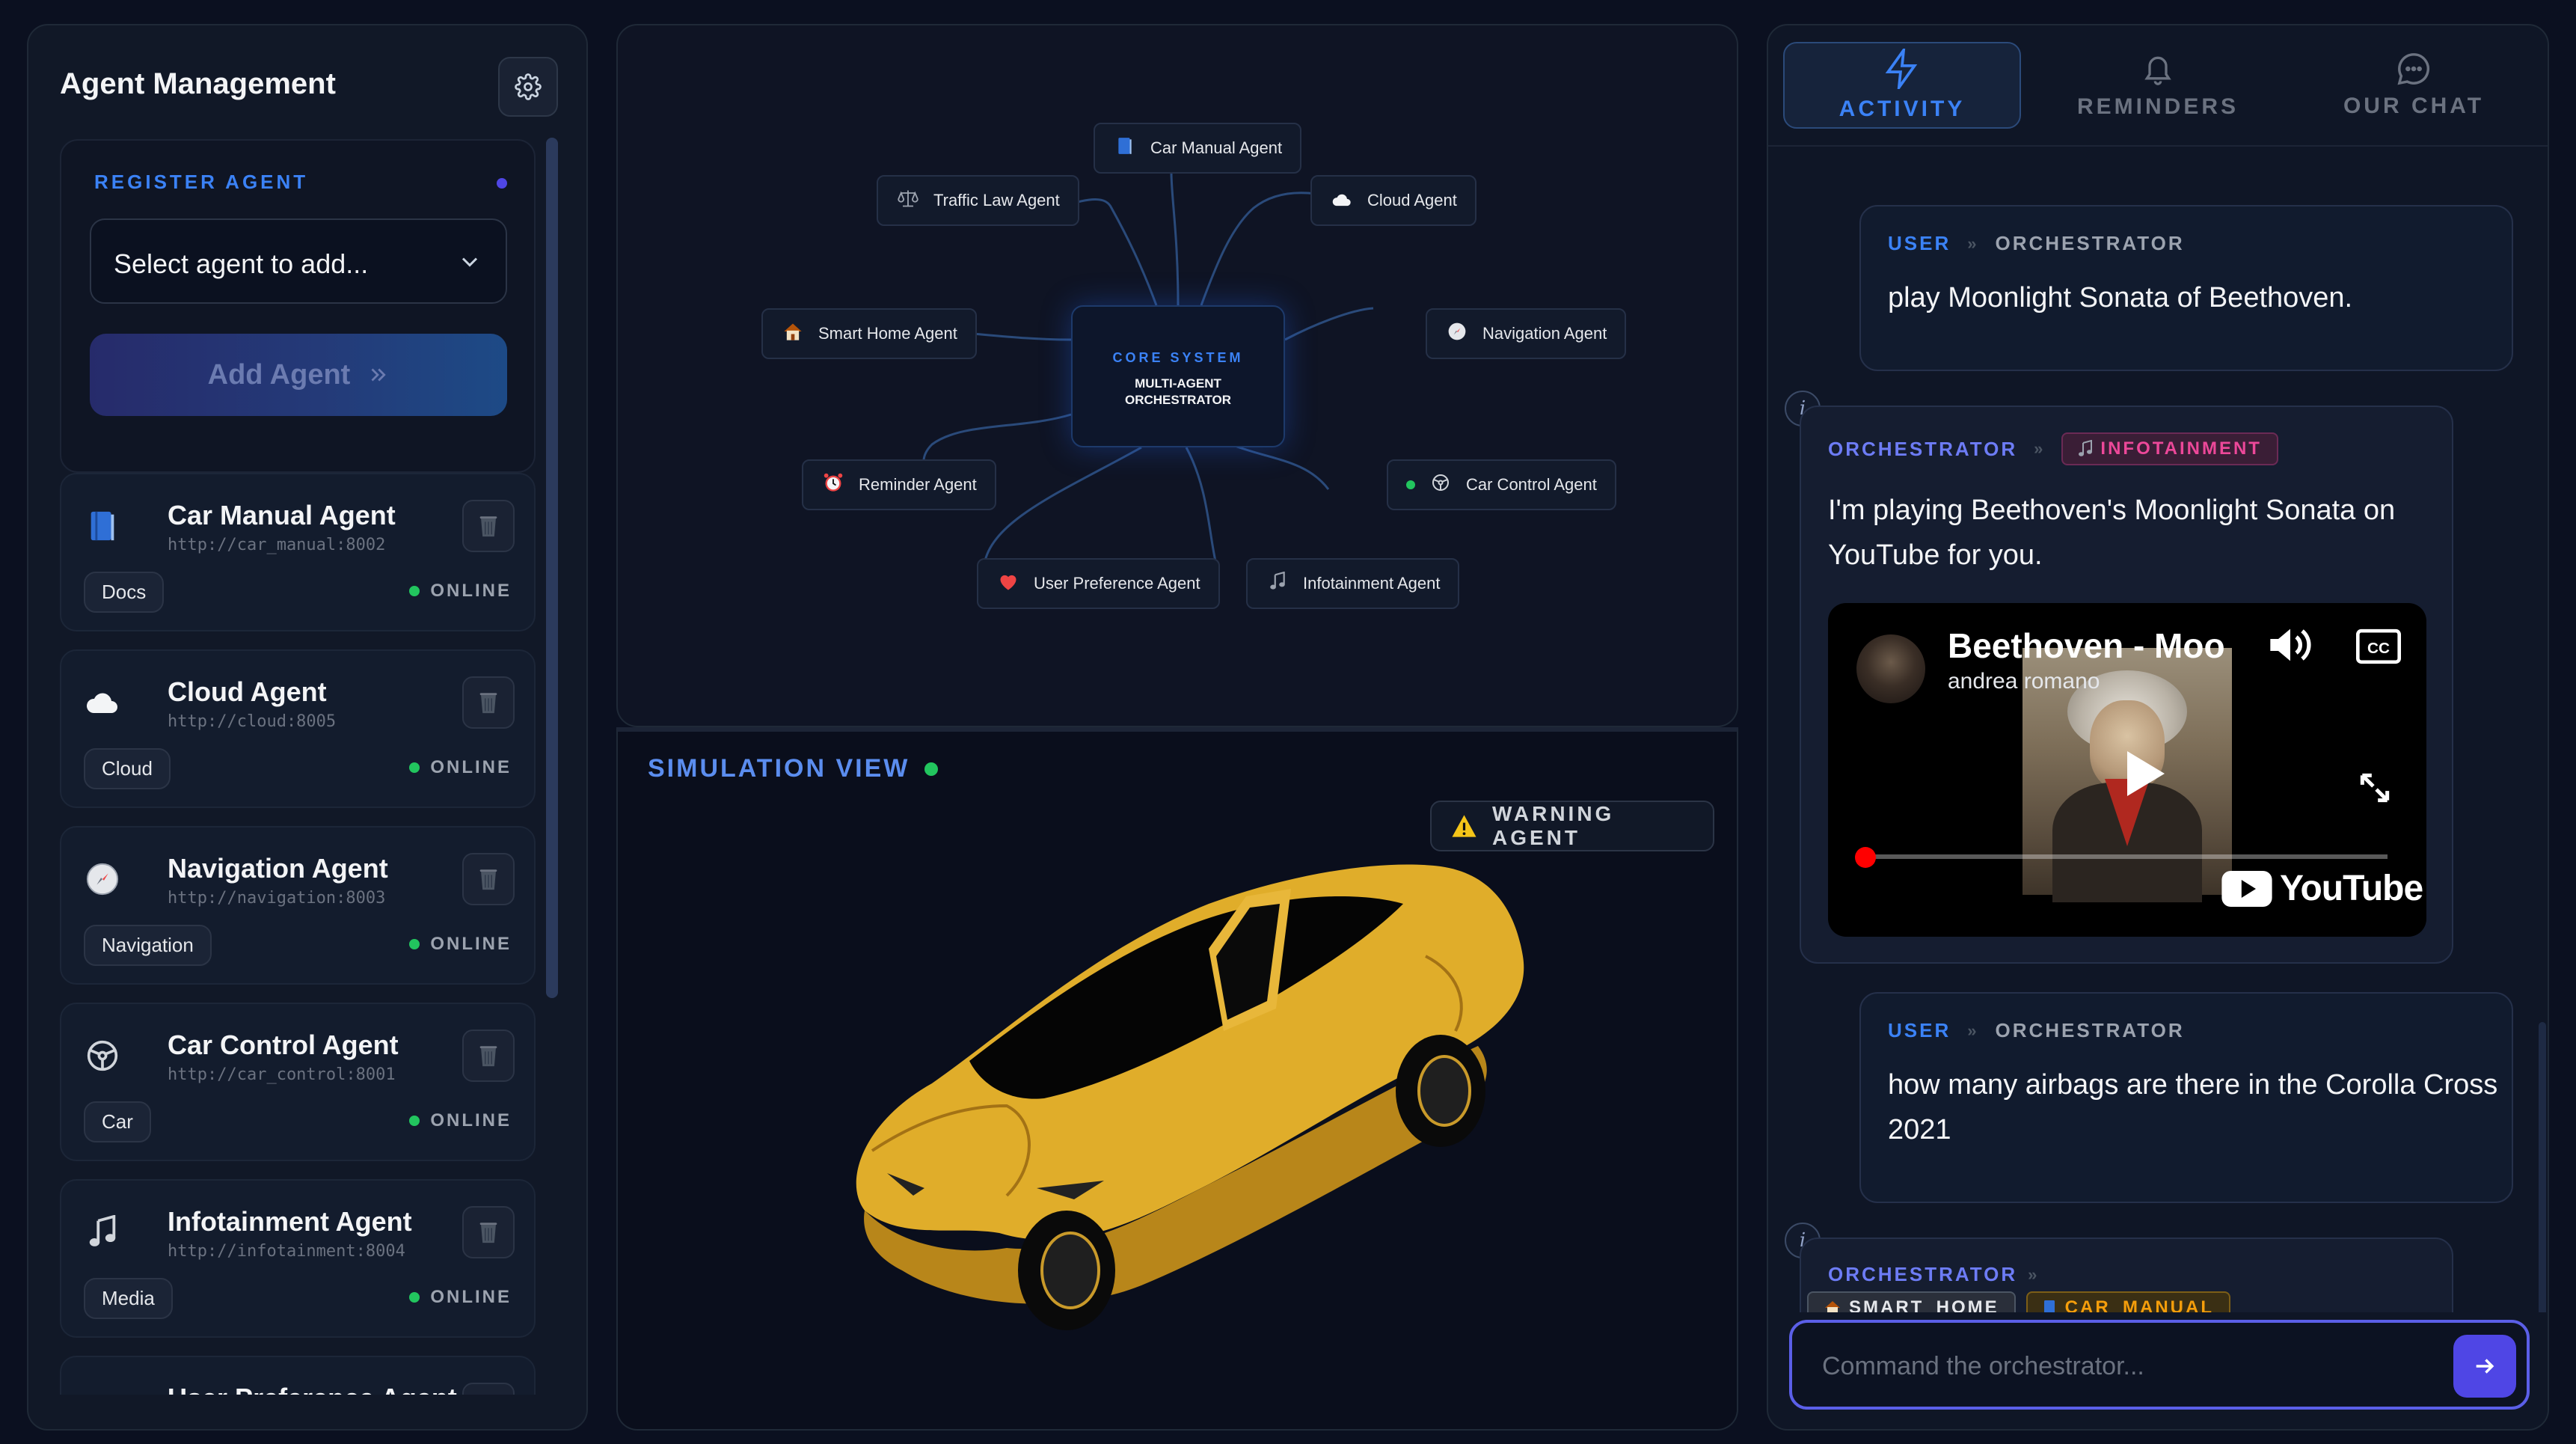 The height and width of the screenshot is (1444, 2576). I want to click on youtube-play-icon, so click(2246, 888).